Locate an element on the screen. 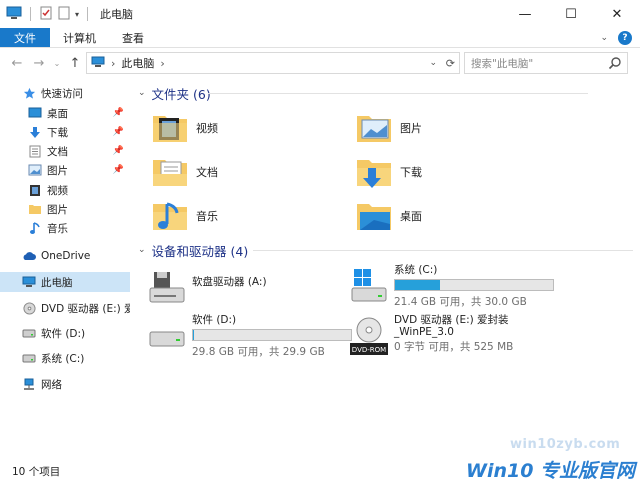 This screenshot has width=640, height=485. dvd-disc-icon: DVD-ROM is located at coordinates (369, 336).